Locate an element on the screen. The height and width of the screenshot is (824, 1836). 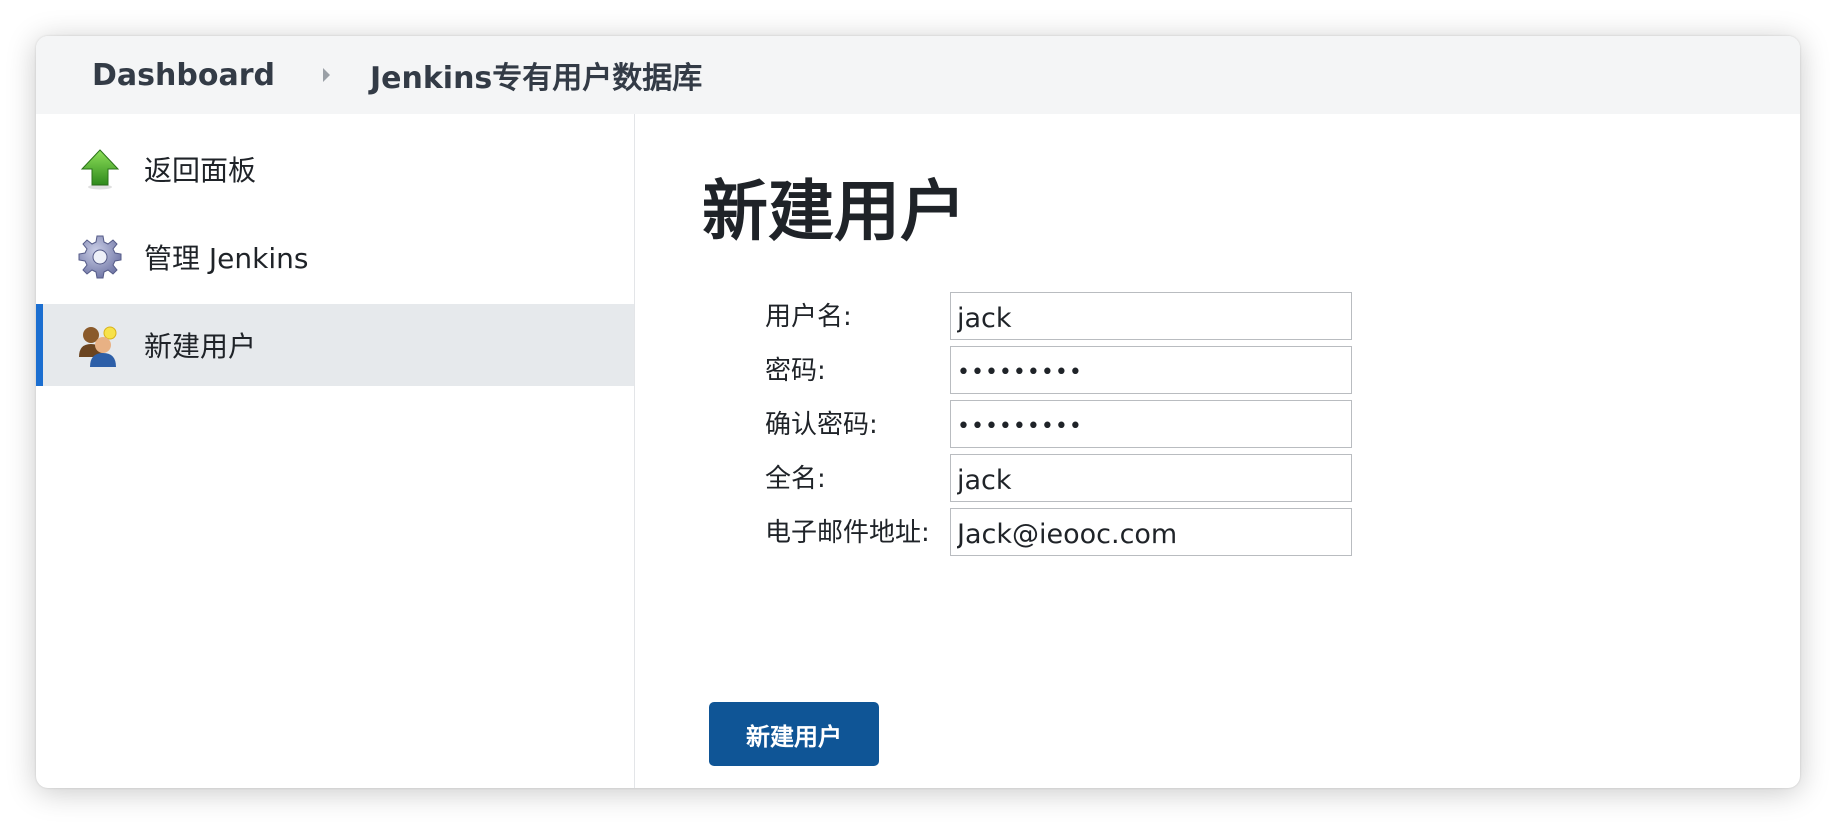
form-row-password: 密码: is located at coordinates (1135, 371).